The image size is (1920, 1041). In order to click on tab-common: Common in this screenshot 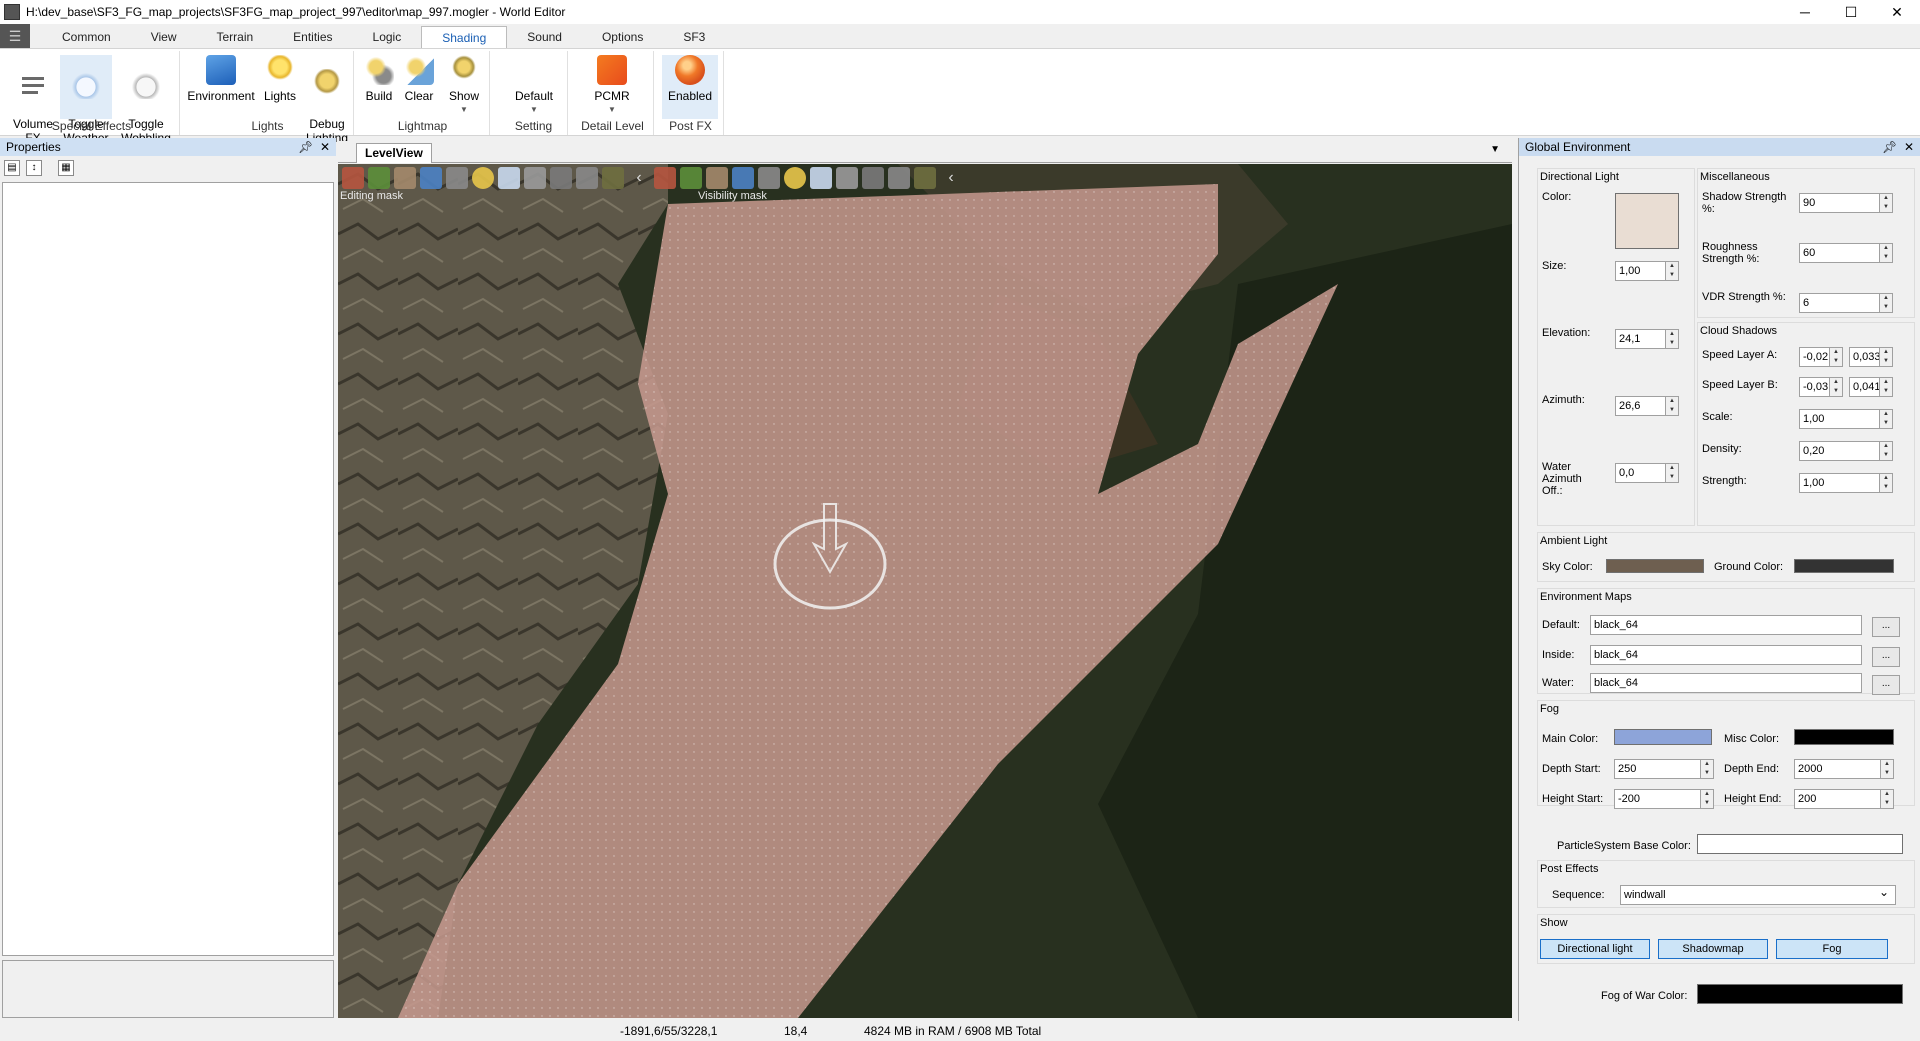, I will do `click(86, 37)`.